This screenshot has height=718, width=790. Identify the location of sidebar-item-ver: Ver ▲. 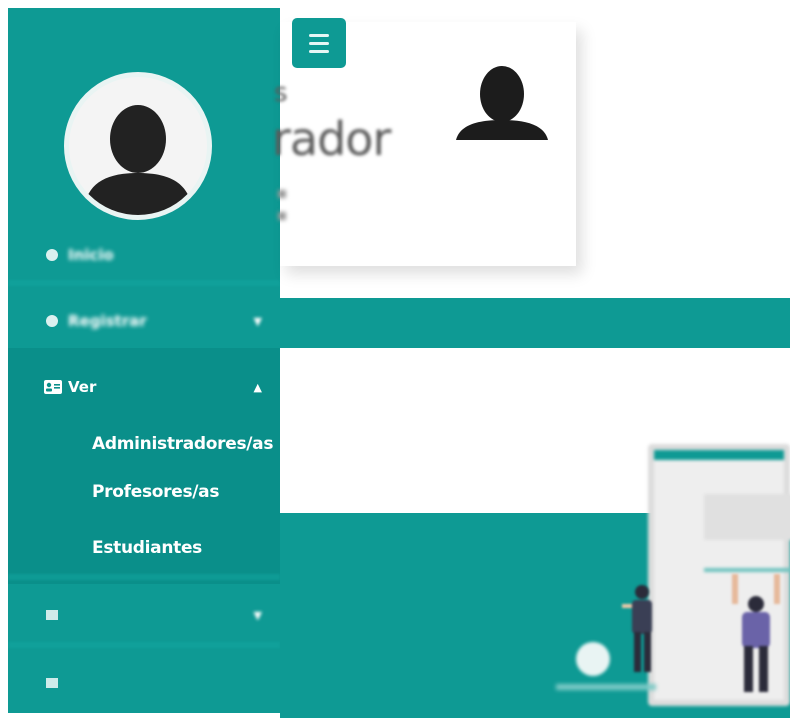
(144, 387).